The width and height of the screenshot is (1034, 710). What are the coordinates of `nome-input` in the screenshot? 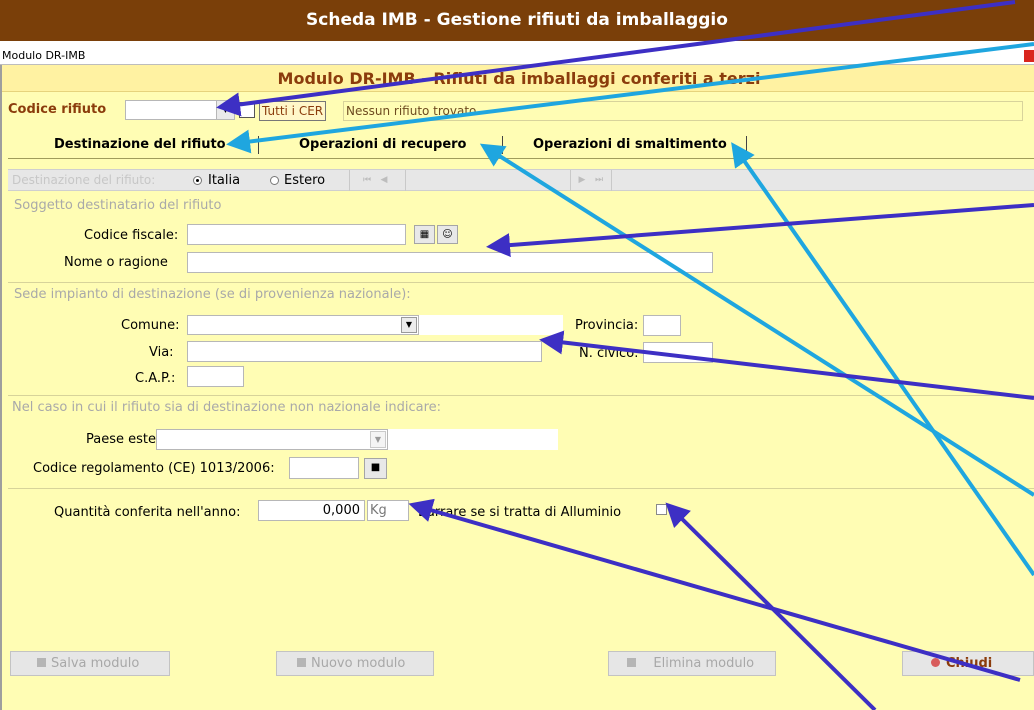 It's located at (450, 262).